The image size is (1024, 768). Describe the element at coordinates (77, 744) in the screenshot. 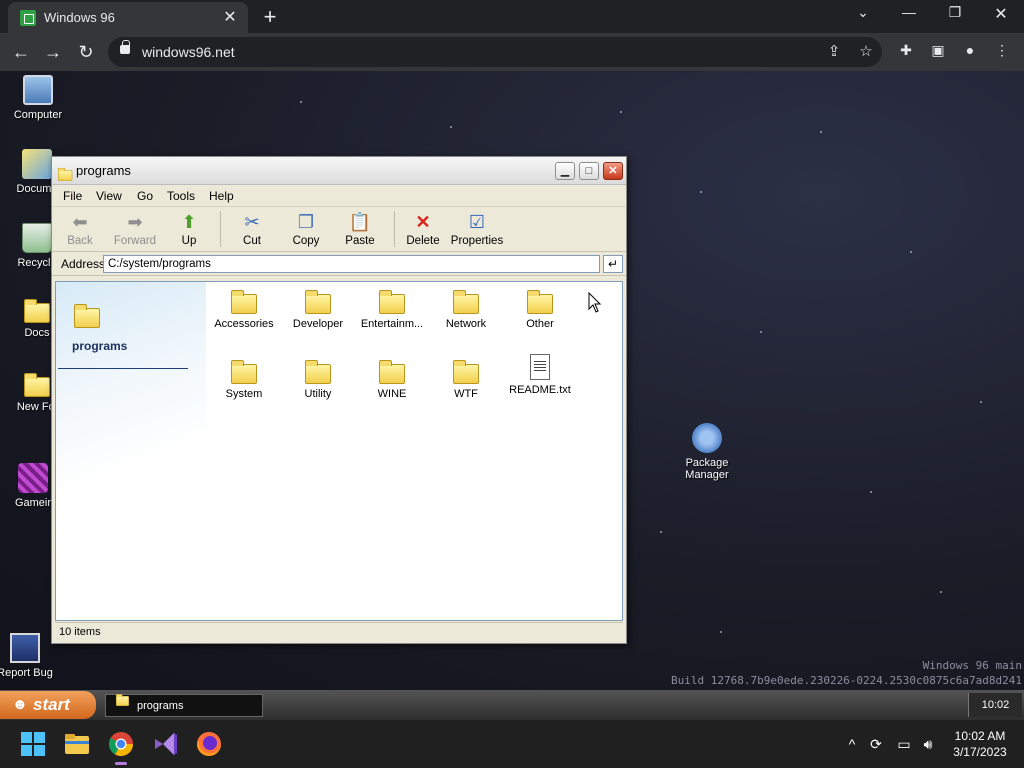

I see `file-explorer-icon` at that location.